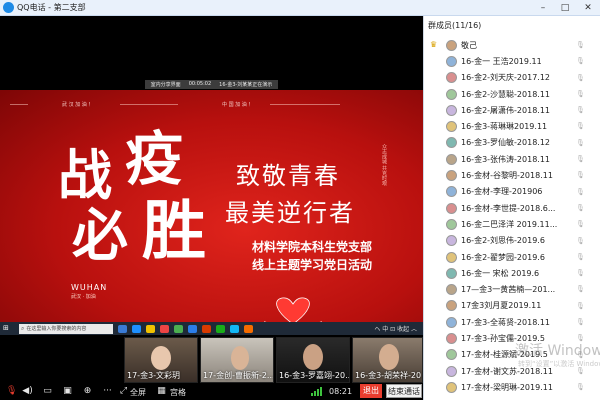 This screenshot has height=400, width=600. Describe the element at coordinates (27, 391) in the screenshot. I see `speaker-icon: ◀)` at that location.